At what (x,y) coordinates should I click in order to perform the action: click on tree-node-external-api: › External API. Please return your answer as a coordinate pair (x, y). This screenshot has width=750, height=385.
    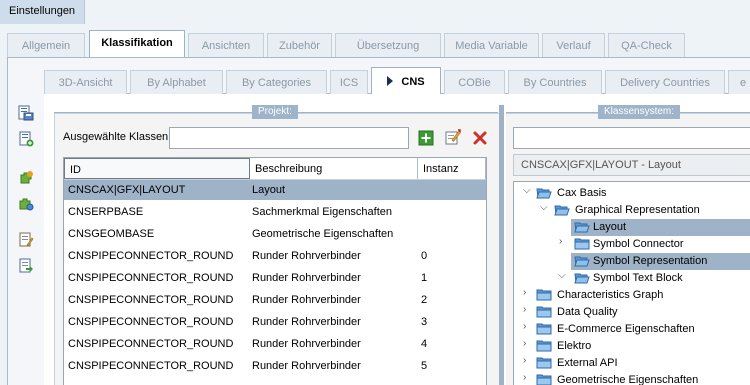
    Looking at the image, I should click on (632, 363).